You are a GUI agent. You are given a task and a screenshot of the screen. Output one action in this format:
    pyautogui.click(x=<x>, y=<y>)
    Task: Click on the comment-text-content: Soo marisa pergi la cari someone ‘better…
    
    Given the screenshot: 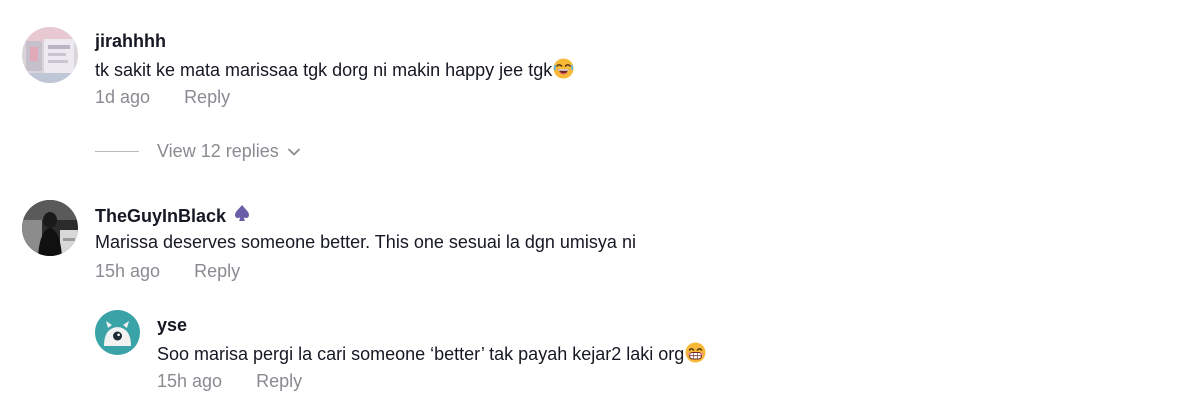 What is the action you would take?
    pyautogui.click(x=421, y=354)
    